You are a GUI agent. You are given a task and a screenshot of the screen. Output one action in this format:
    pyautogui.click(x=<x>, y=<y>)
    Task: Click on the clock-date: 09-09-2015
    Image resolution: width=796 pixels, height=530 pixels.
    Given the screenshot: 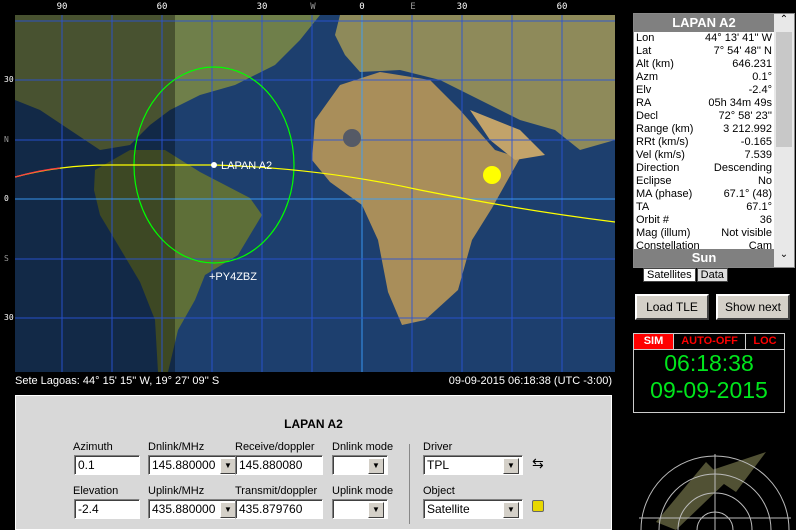 What is the action you would take?
    pyautogui.click(x=709, y=390)
    